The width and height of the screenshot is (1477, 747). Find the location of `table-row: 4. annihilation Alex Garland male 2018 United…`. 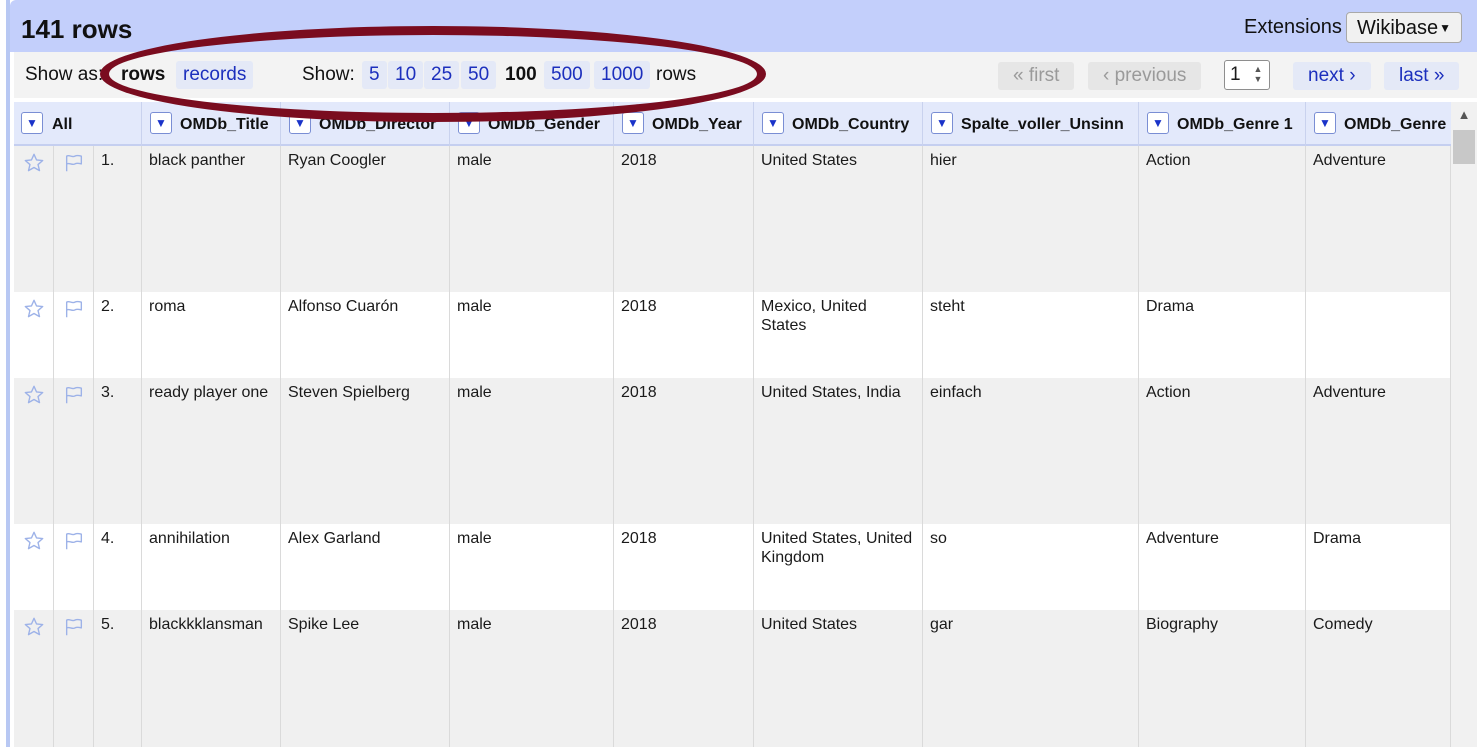

table-row: 4. annihilation Alex Garland male 2018 United… is located at coordinates (732, 567).